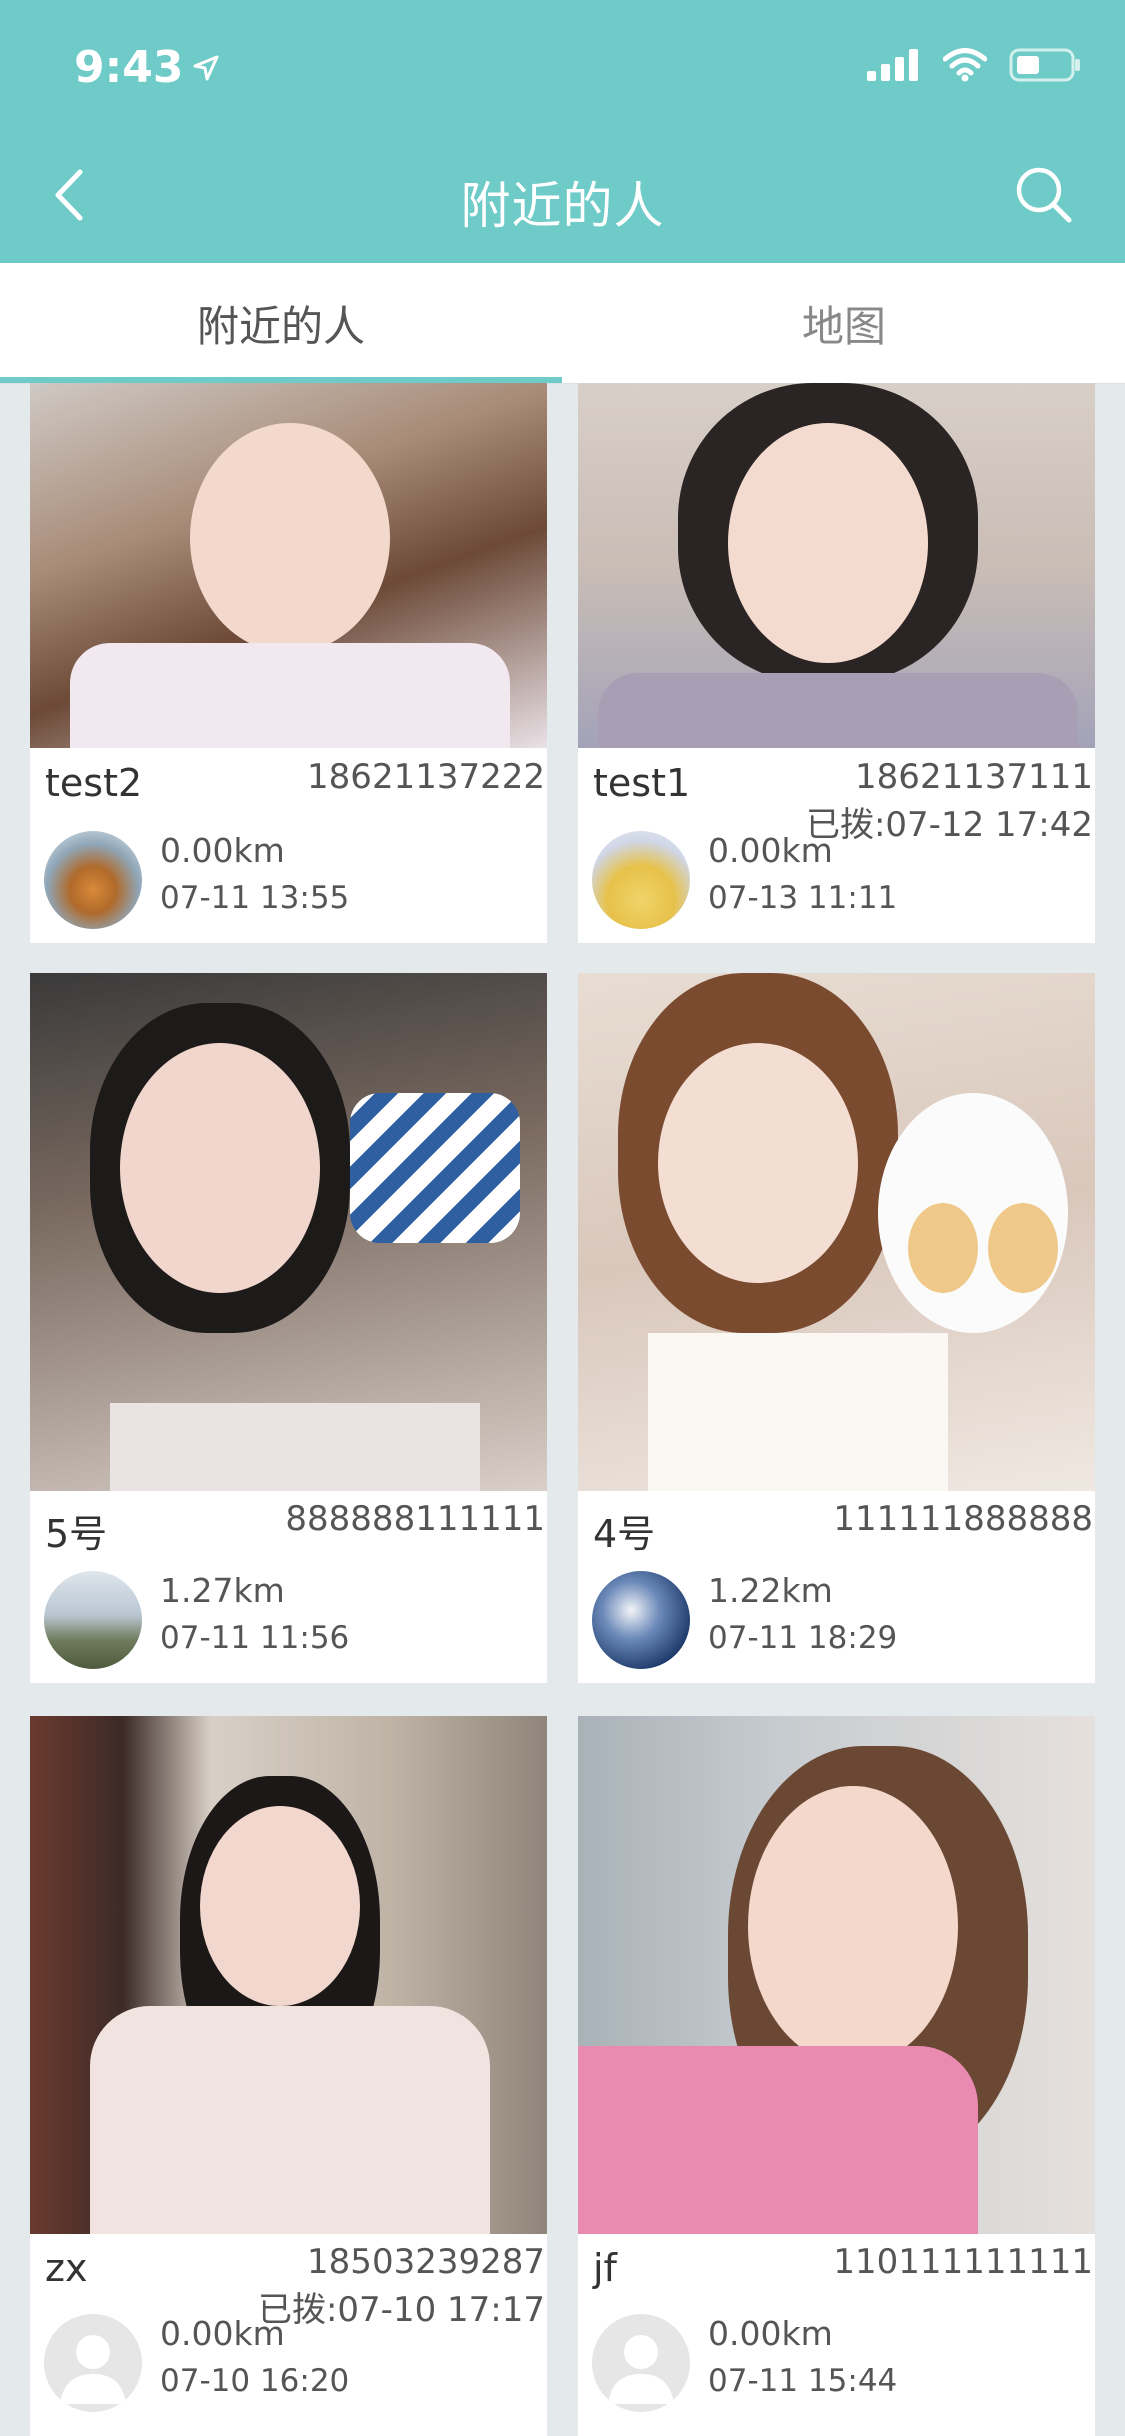  Describe the element at coordinates (624, 1534) in the screenshot. I see `person-name: 4号` at that location.